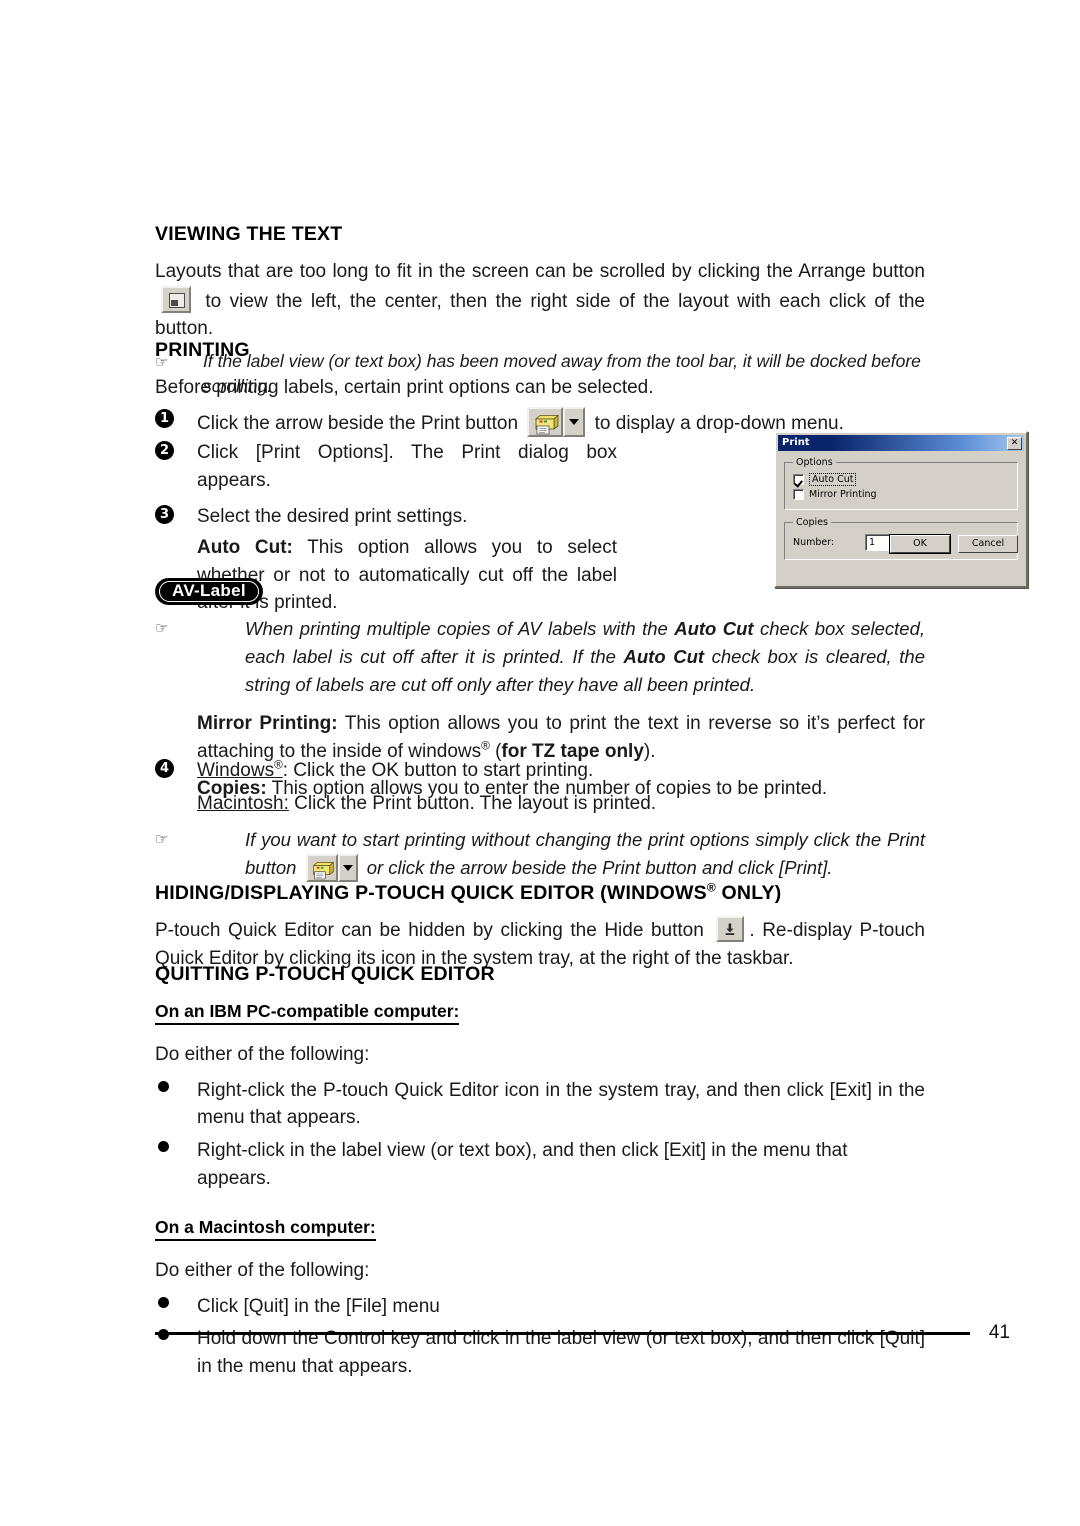  What do you see at coordinates (209, 591) in the screenshot?
I see `status-badge: AV-Label` at bounding box center [209, 591].